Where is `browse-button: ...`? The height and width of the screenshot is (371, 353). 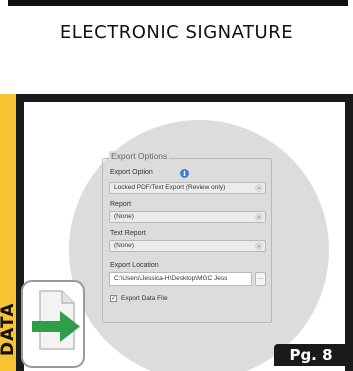
browse-button: ... is located at coordinates (260, 279).